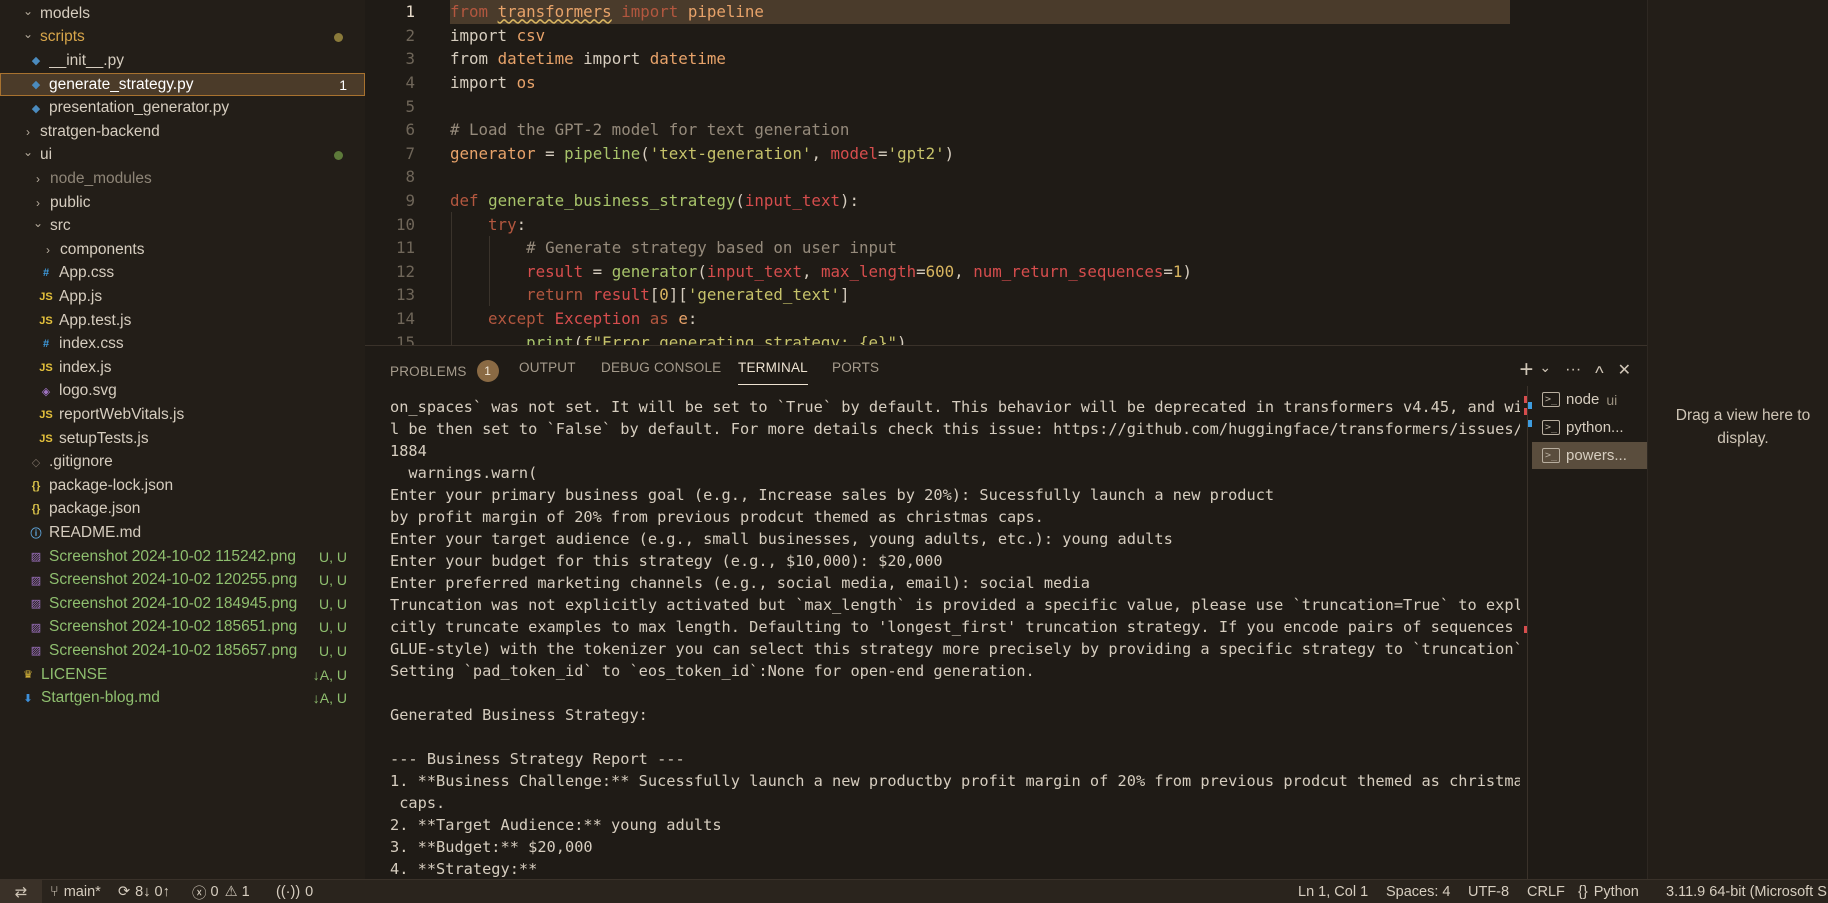 The image size is (1828, 903). Describe the element at coordinates (182, 203) in the screenshot. I see `folder-item: › public` at that location.